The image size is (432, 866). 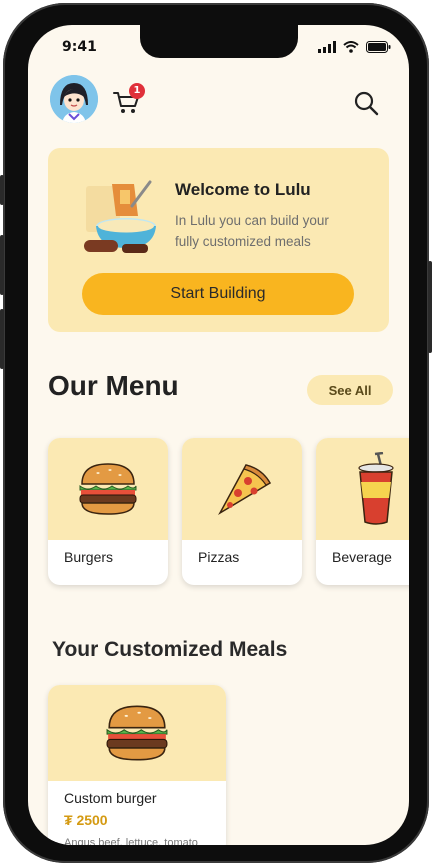 What do you see at coordinates (327, 47) in the screenshot?
I see `signal-icon` at bounding box center [327, 47].